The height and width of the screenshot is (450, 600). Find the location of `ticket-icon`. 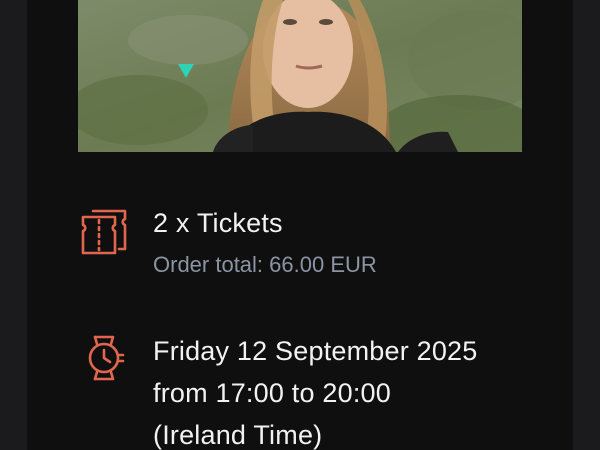

ticket-icon is located at coordinates (104, 232).